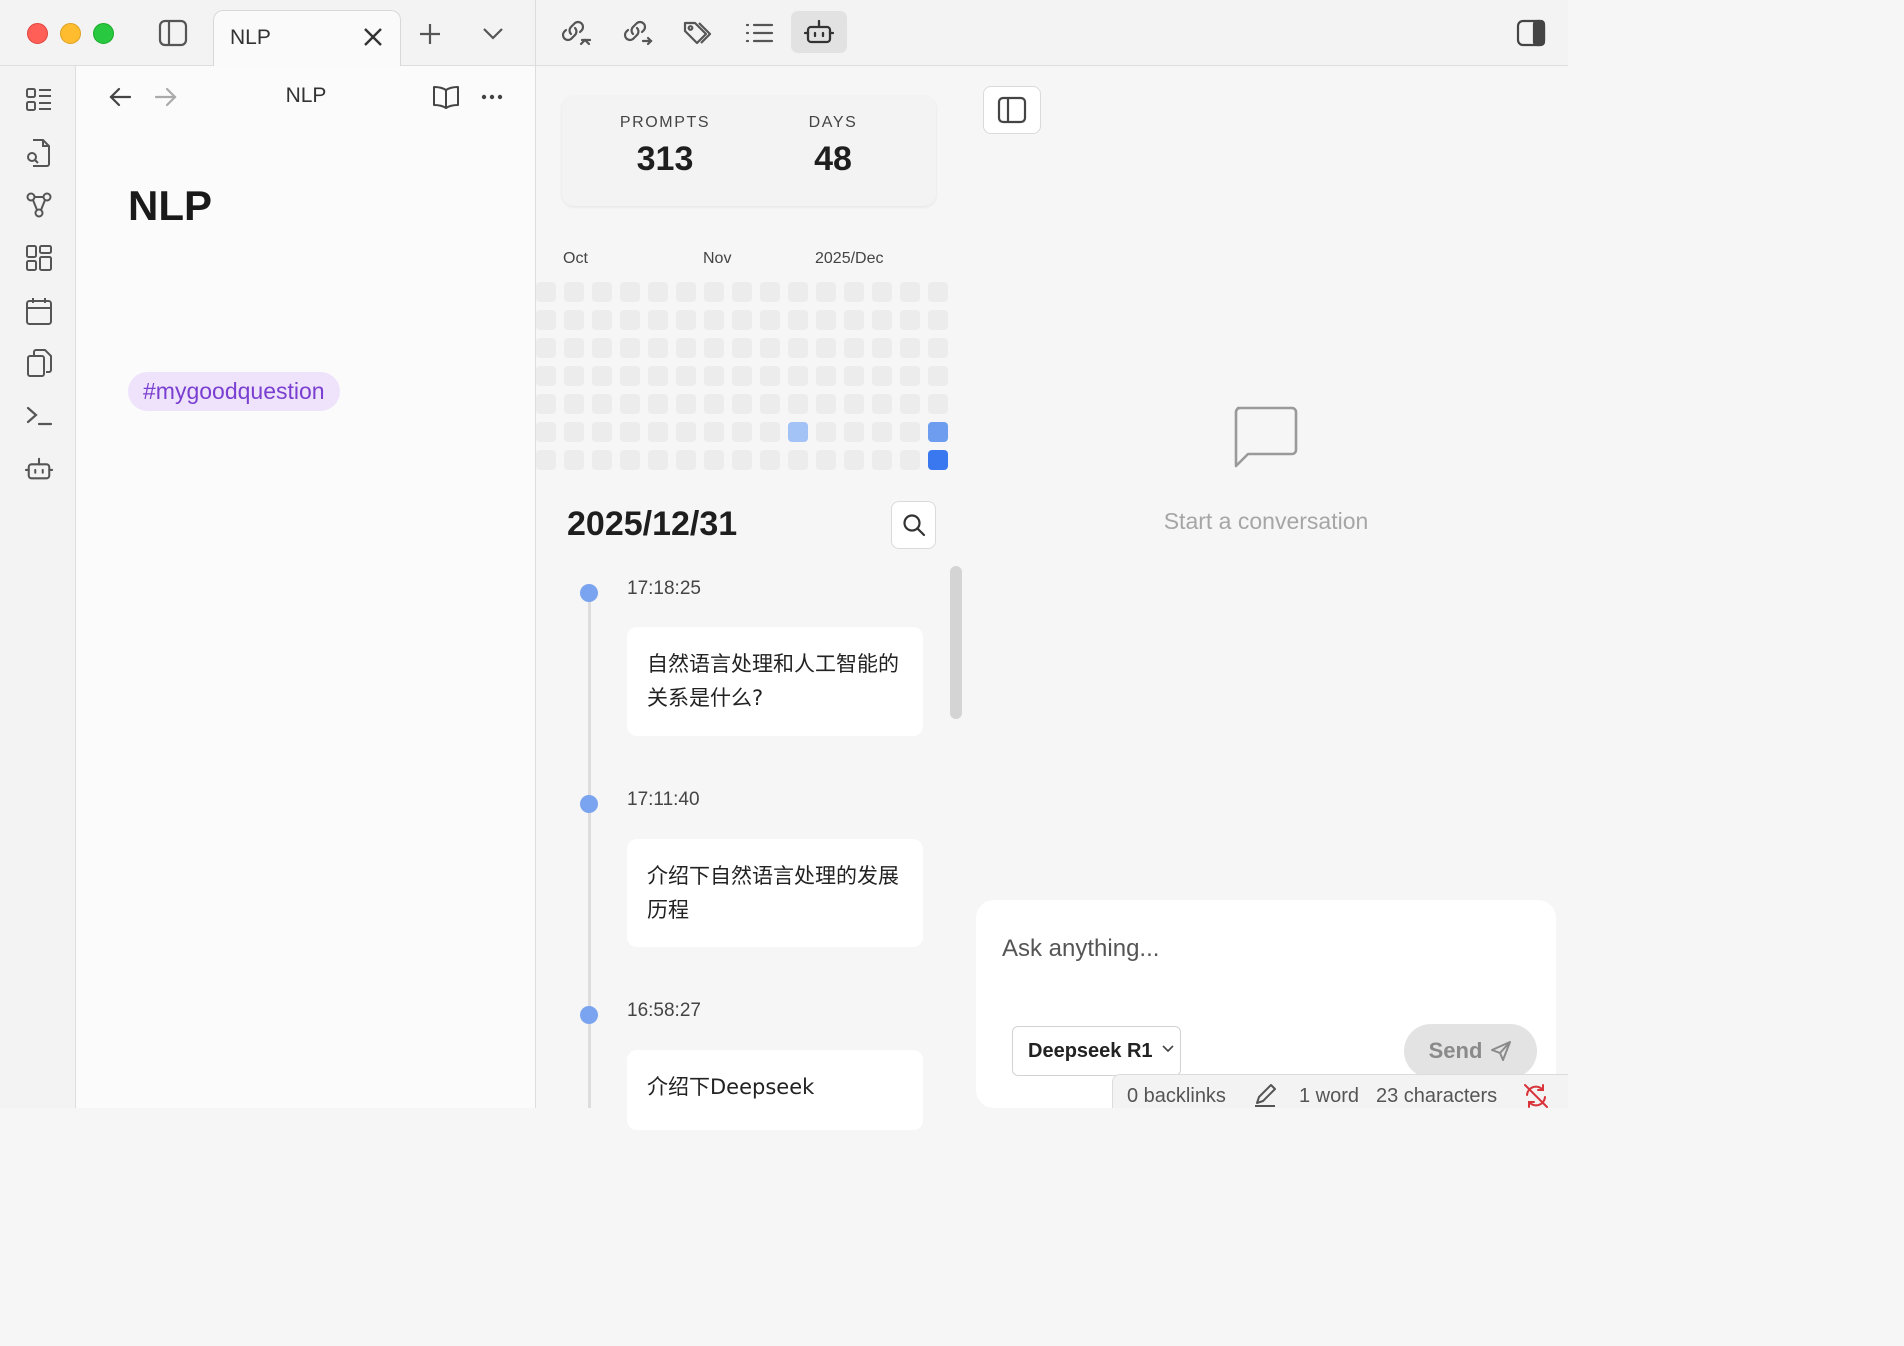 The width and height of the screenshot is (1904, 1346). I want to click on more-options-icon, so click(492, 97).